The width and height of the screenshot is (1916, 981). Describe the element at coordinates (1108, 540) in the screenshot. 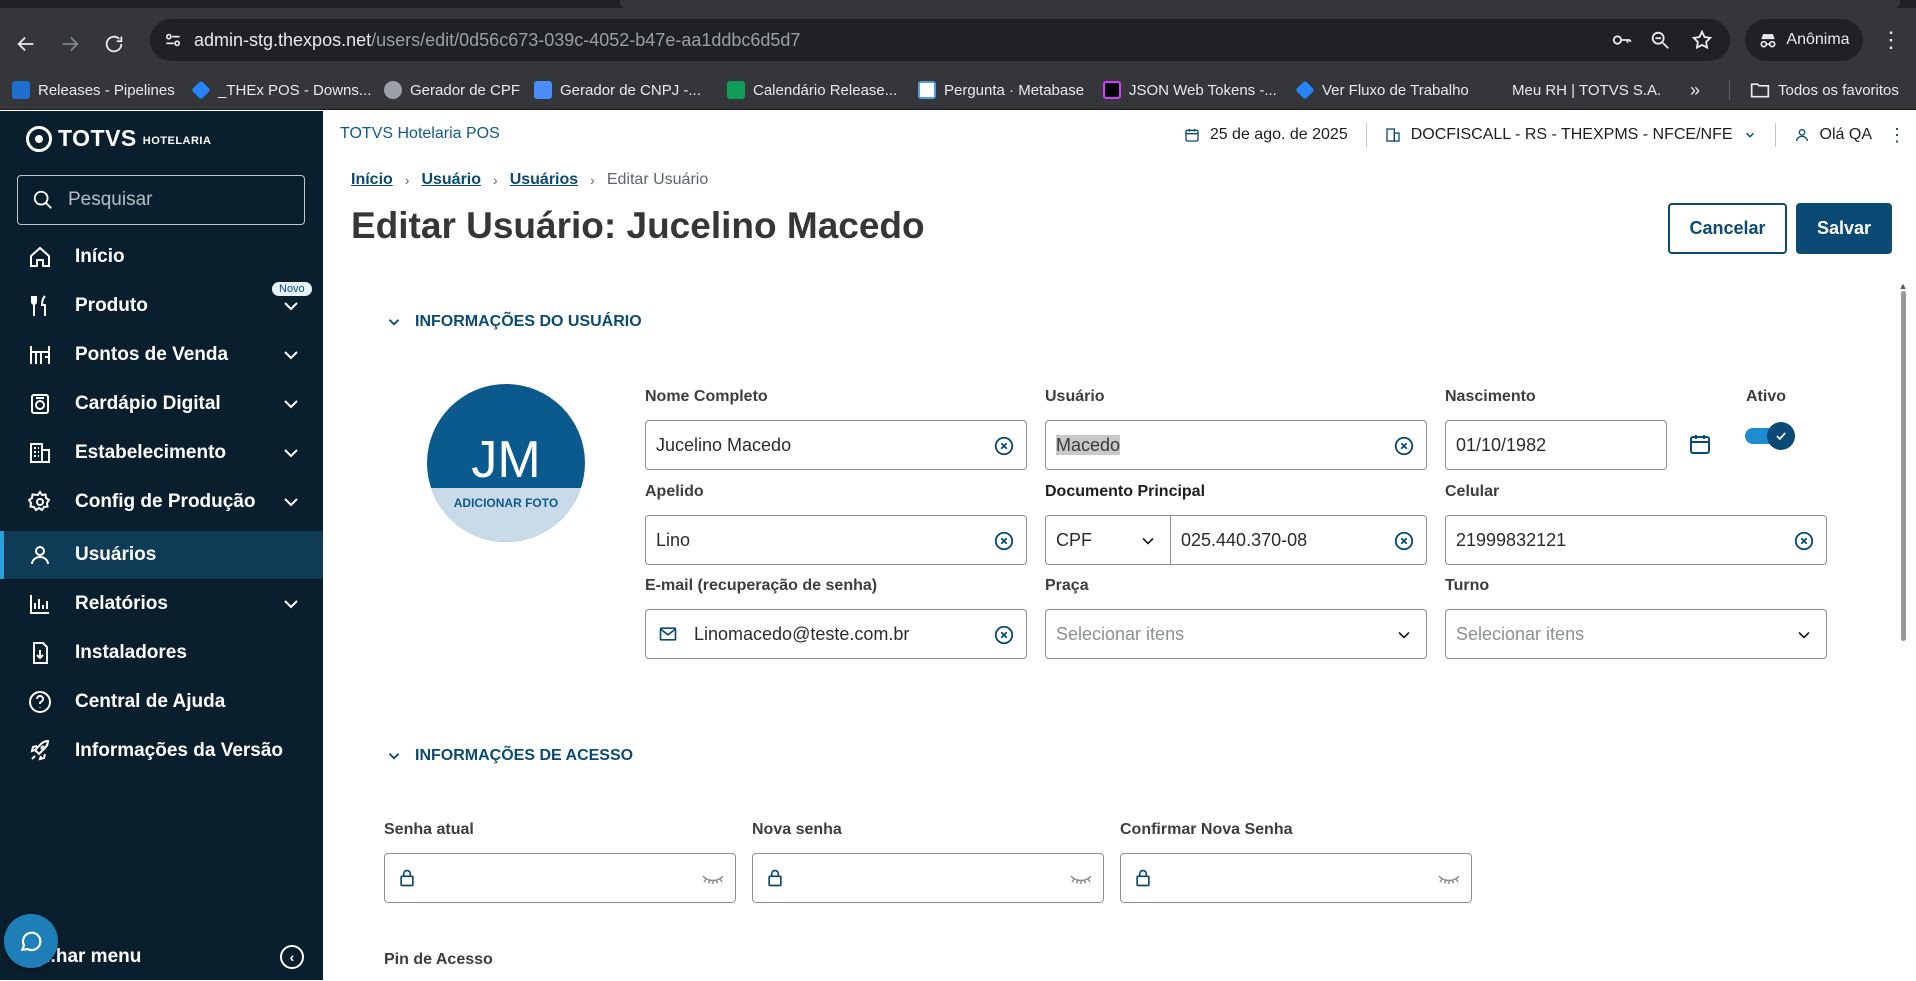

I see `document-type-select: CPF` at that location.